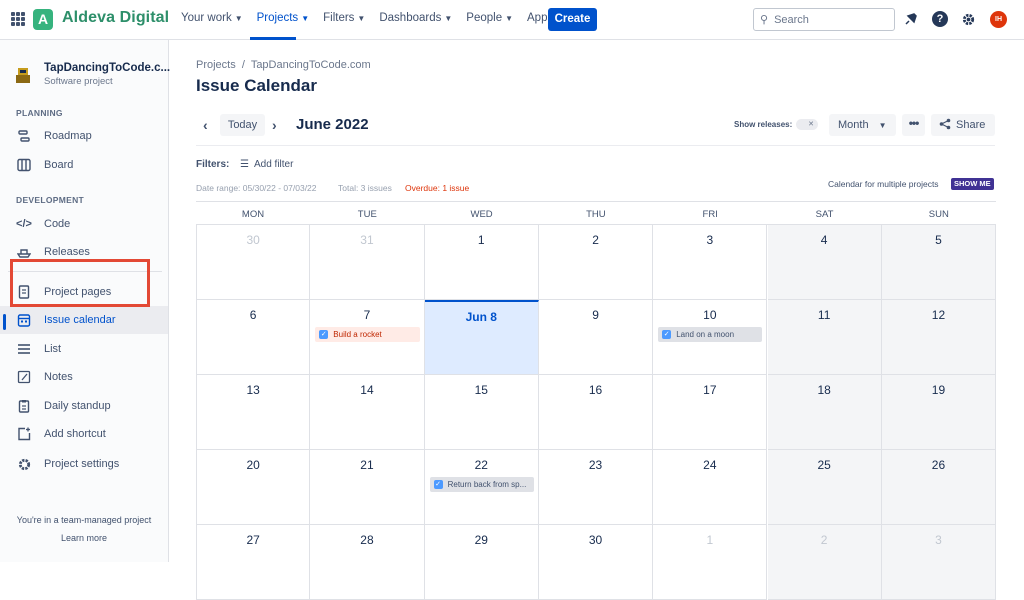 This screenshot has width=1024, height=600. What do you see at coordinates (415, 18) in the screenshot?
I see `nav-dashboards: Dashboards ▼` at bounding box center [415, 18].